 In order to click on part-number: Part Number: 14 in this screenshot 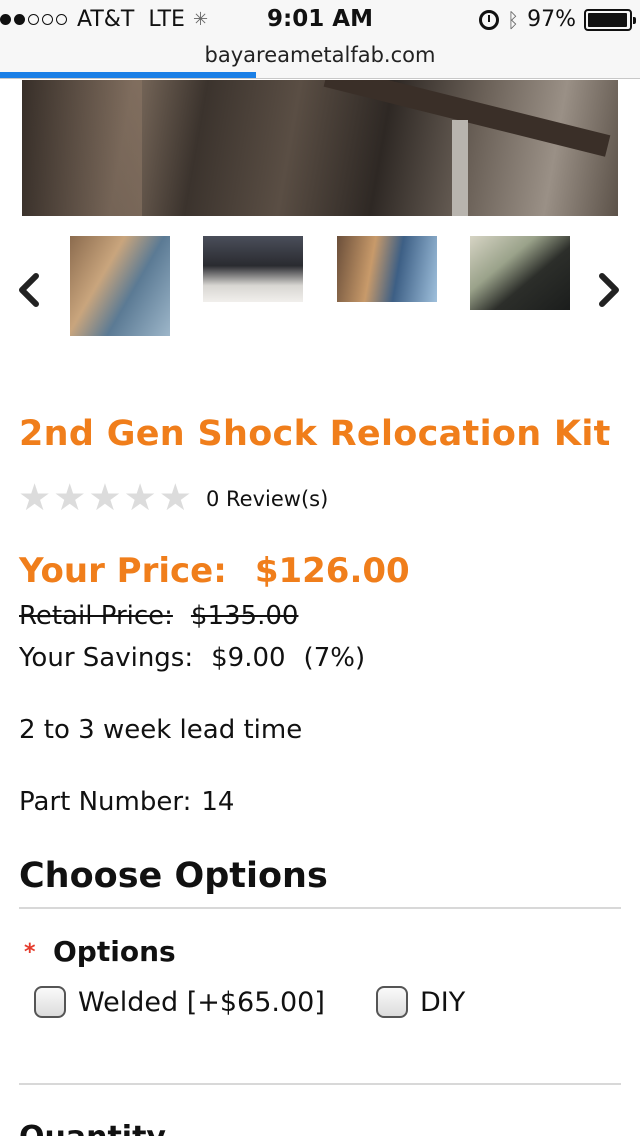, I will do `click(126, 802)`.